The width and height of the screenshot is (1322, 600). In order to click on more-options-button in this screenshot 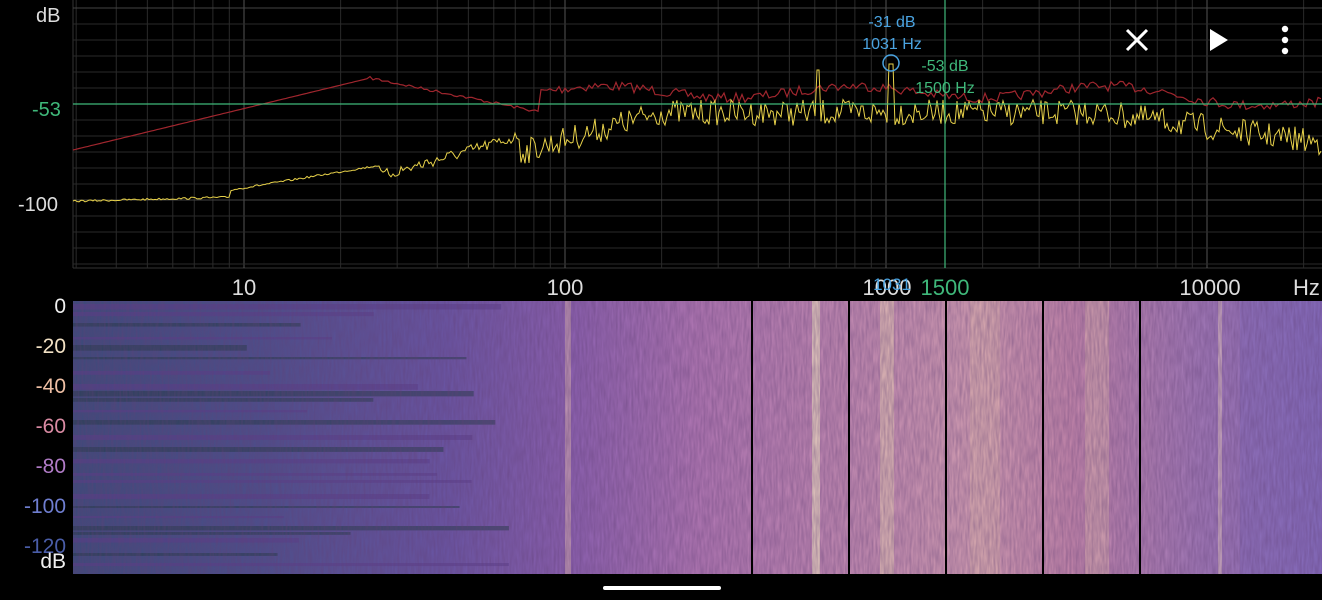, I will do `click(1285, 40)`.